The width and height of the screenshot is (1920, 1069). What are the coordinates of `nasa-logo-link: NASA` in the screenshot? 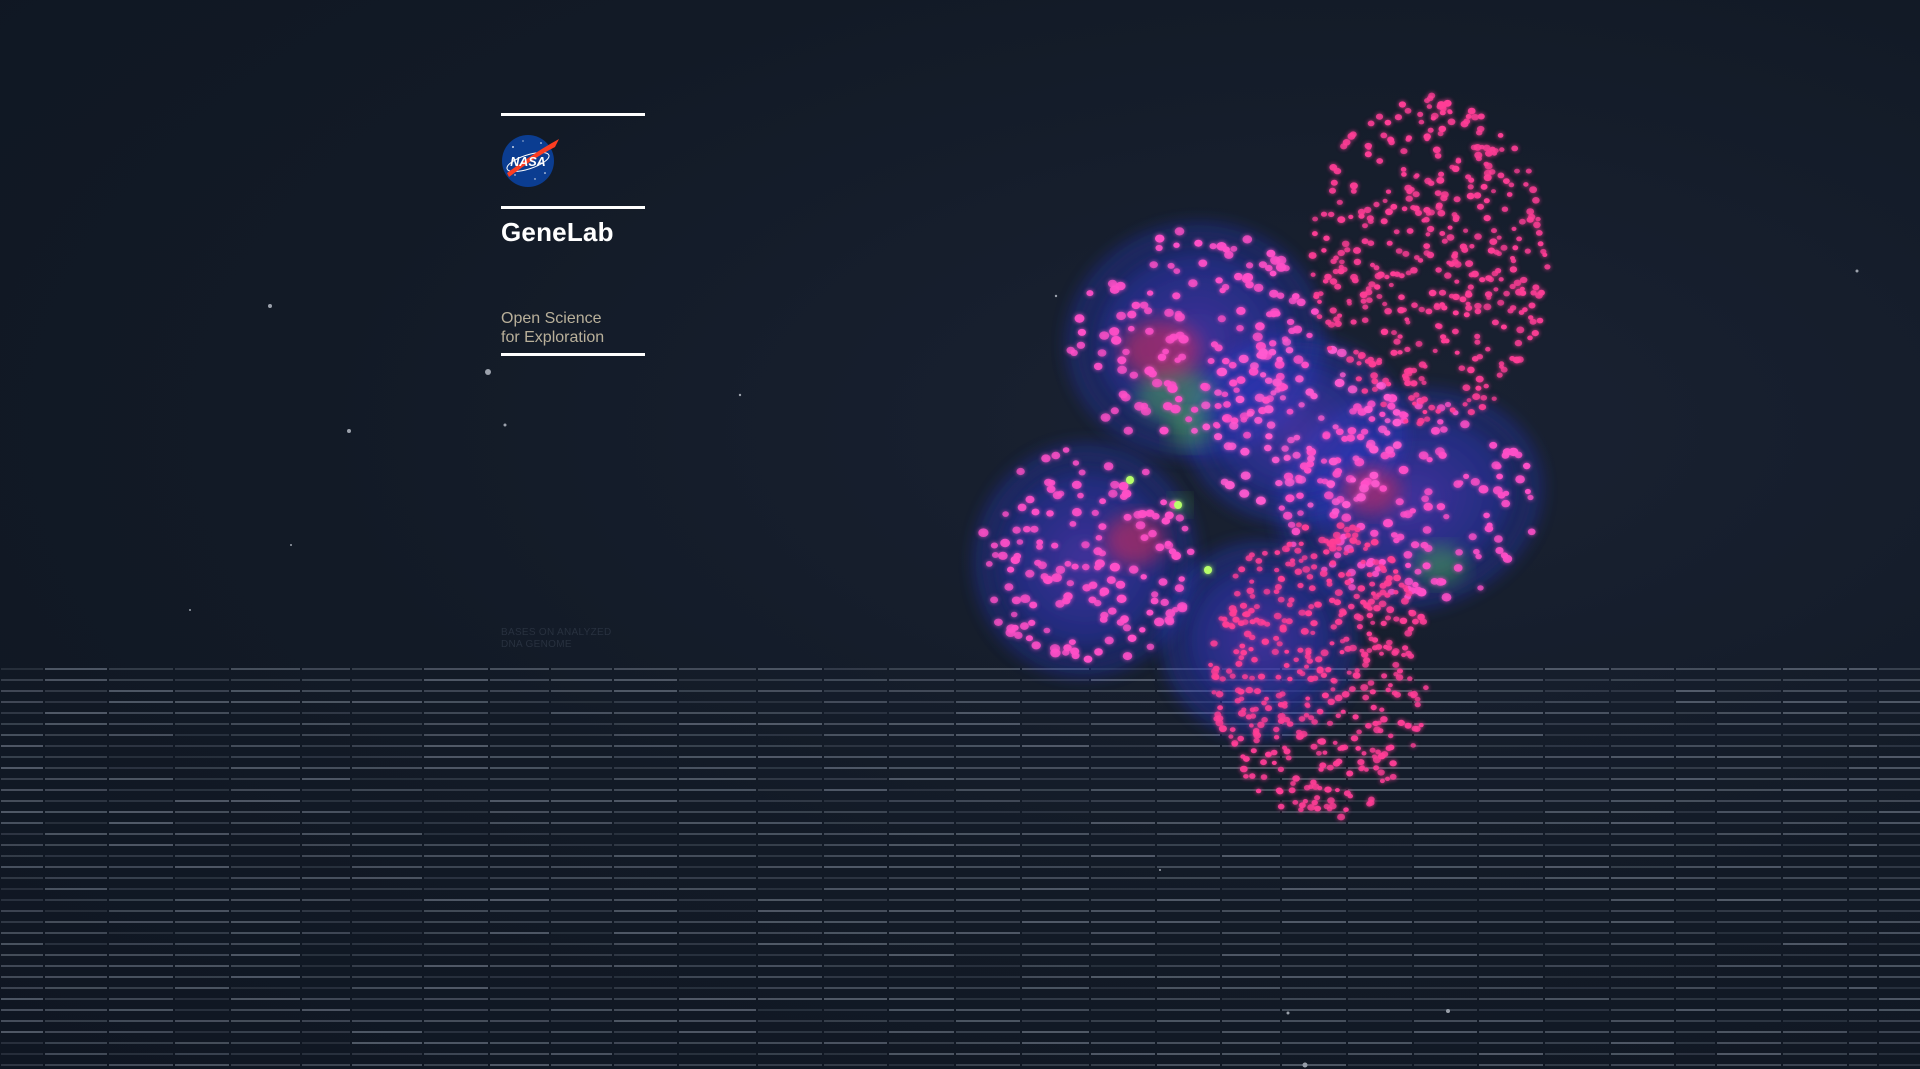 It's located at (573, 161).